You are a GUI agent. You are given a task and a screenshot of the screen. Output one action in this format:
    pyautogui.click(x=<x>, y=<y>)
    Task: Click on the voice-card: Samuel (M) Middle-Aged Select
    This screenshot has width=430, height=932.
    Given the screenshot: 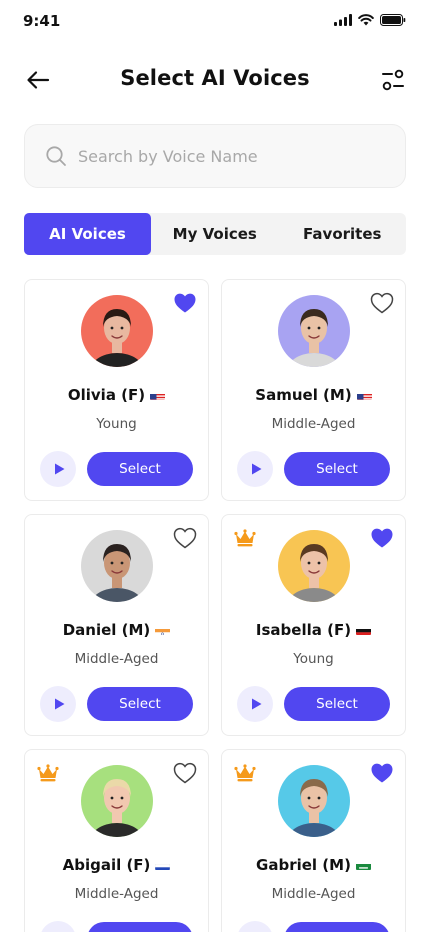 What is the action you would take?
    pyautogui.click(x=313, y=390)
    